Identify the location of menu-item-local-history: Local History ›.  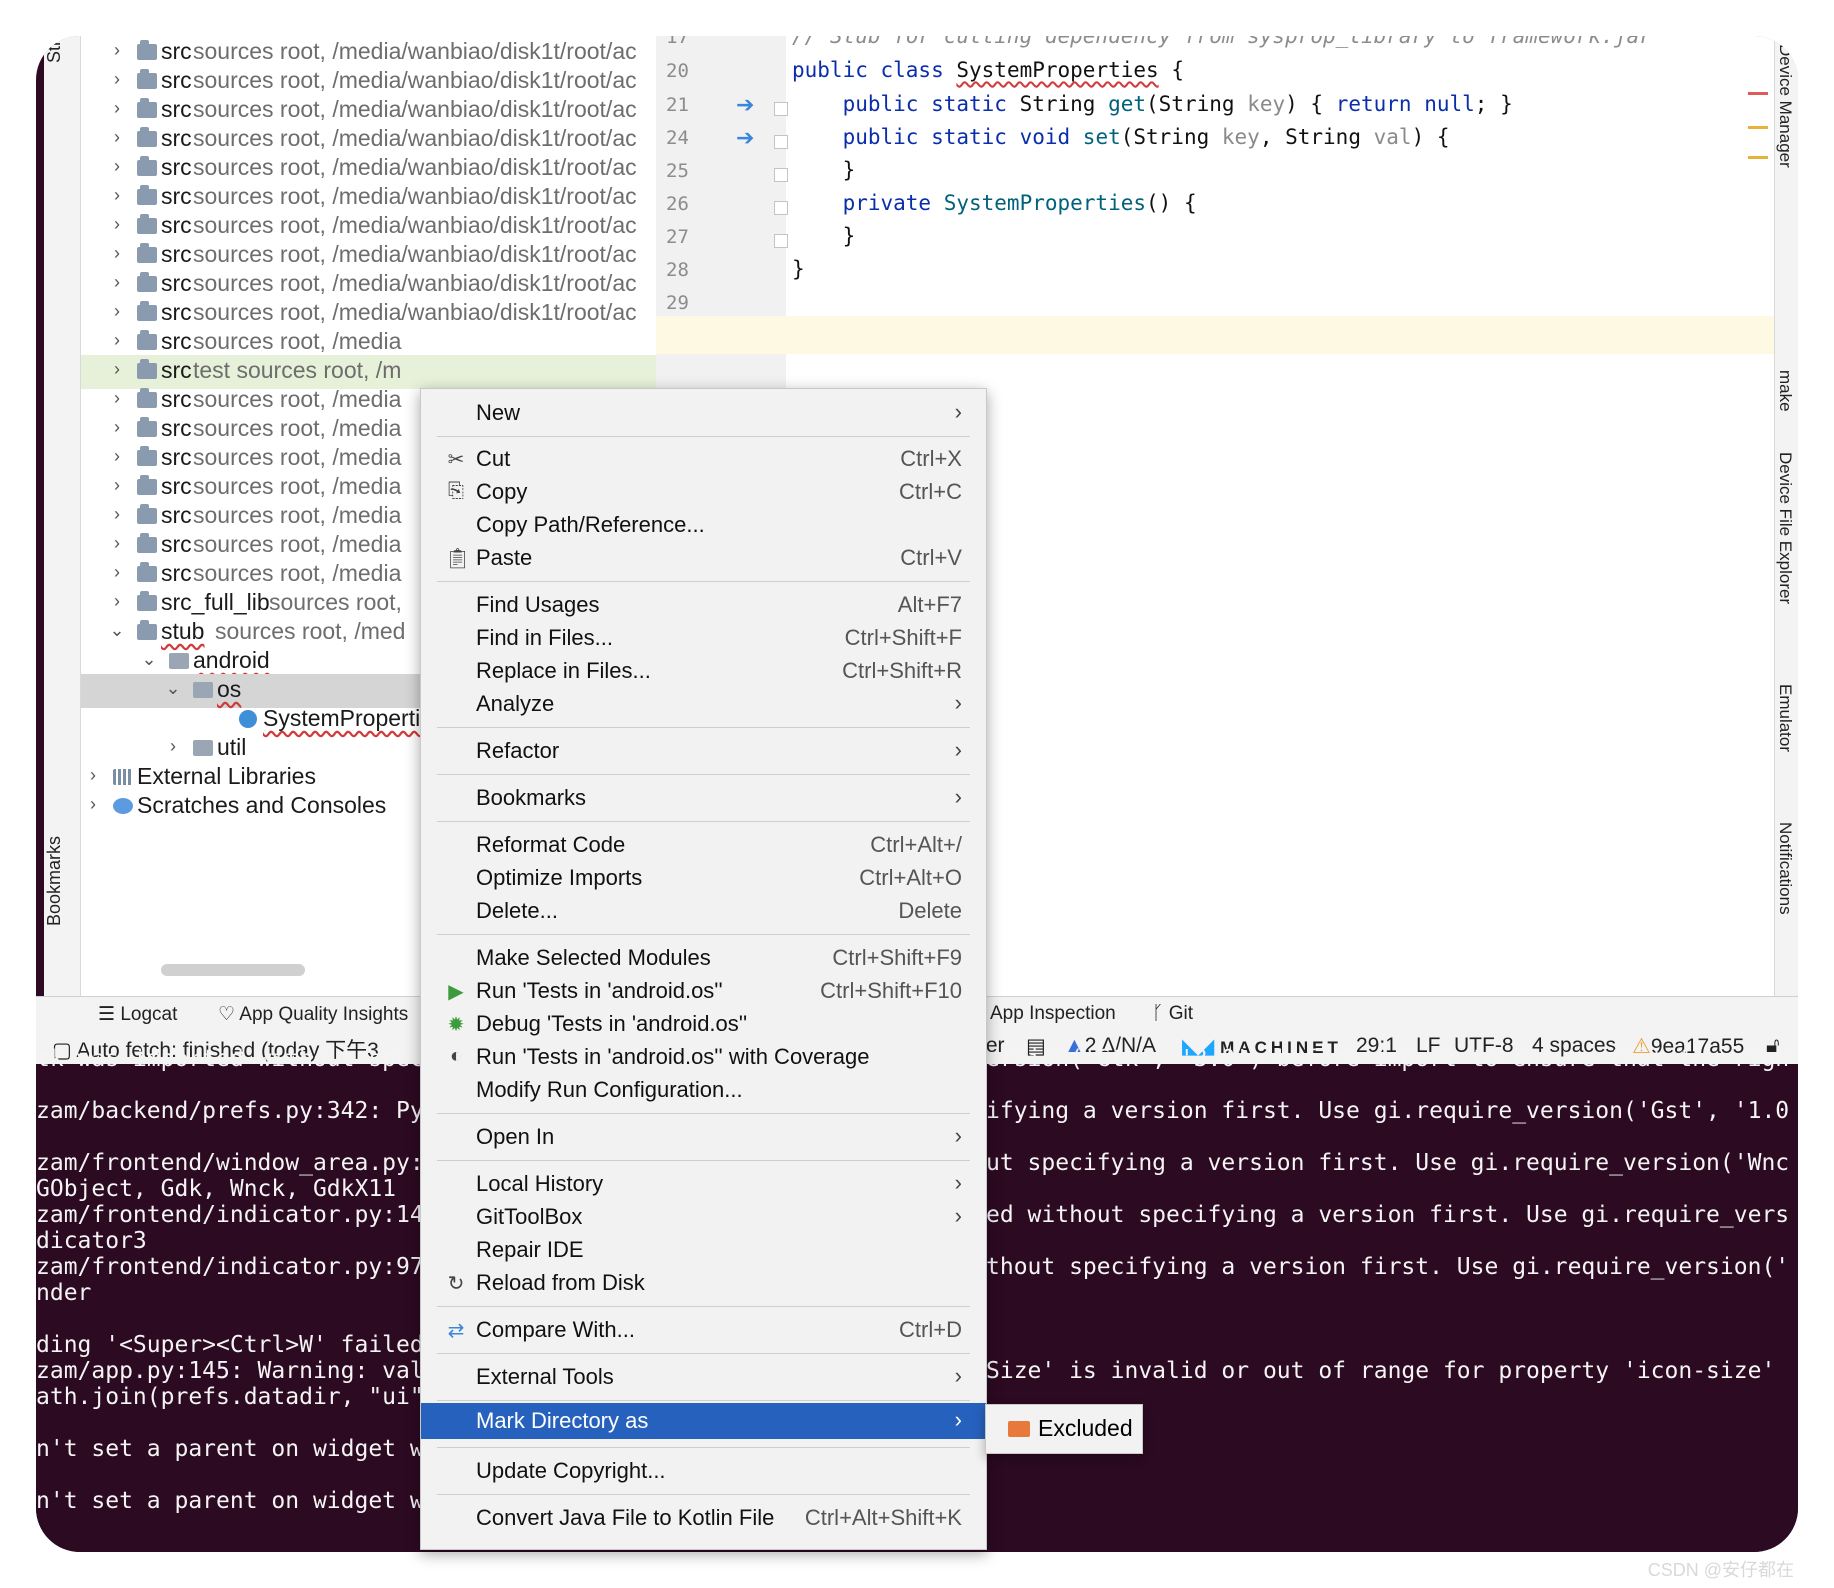
(703, 1184).